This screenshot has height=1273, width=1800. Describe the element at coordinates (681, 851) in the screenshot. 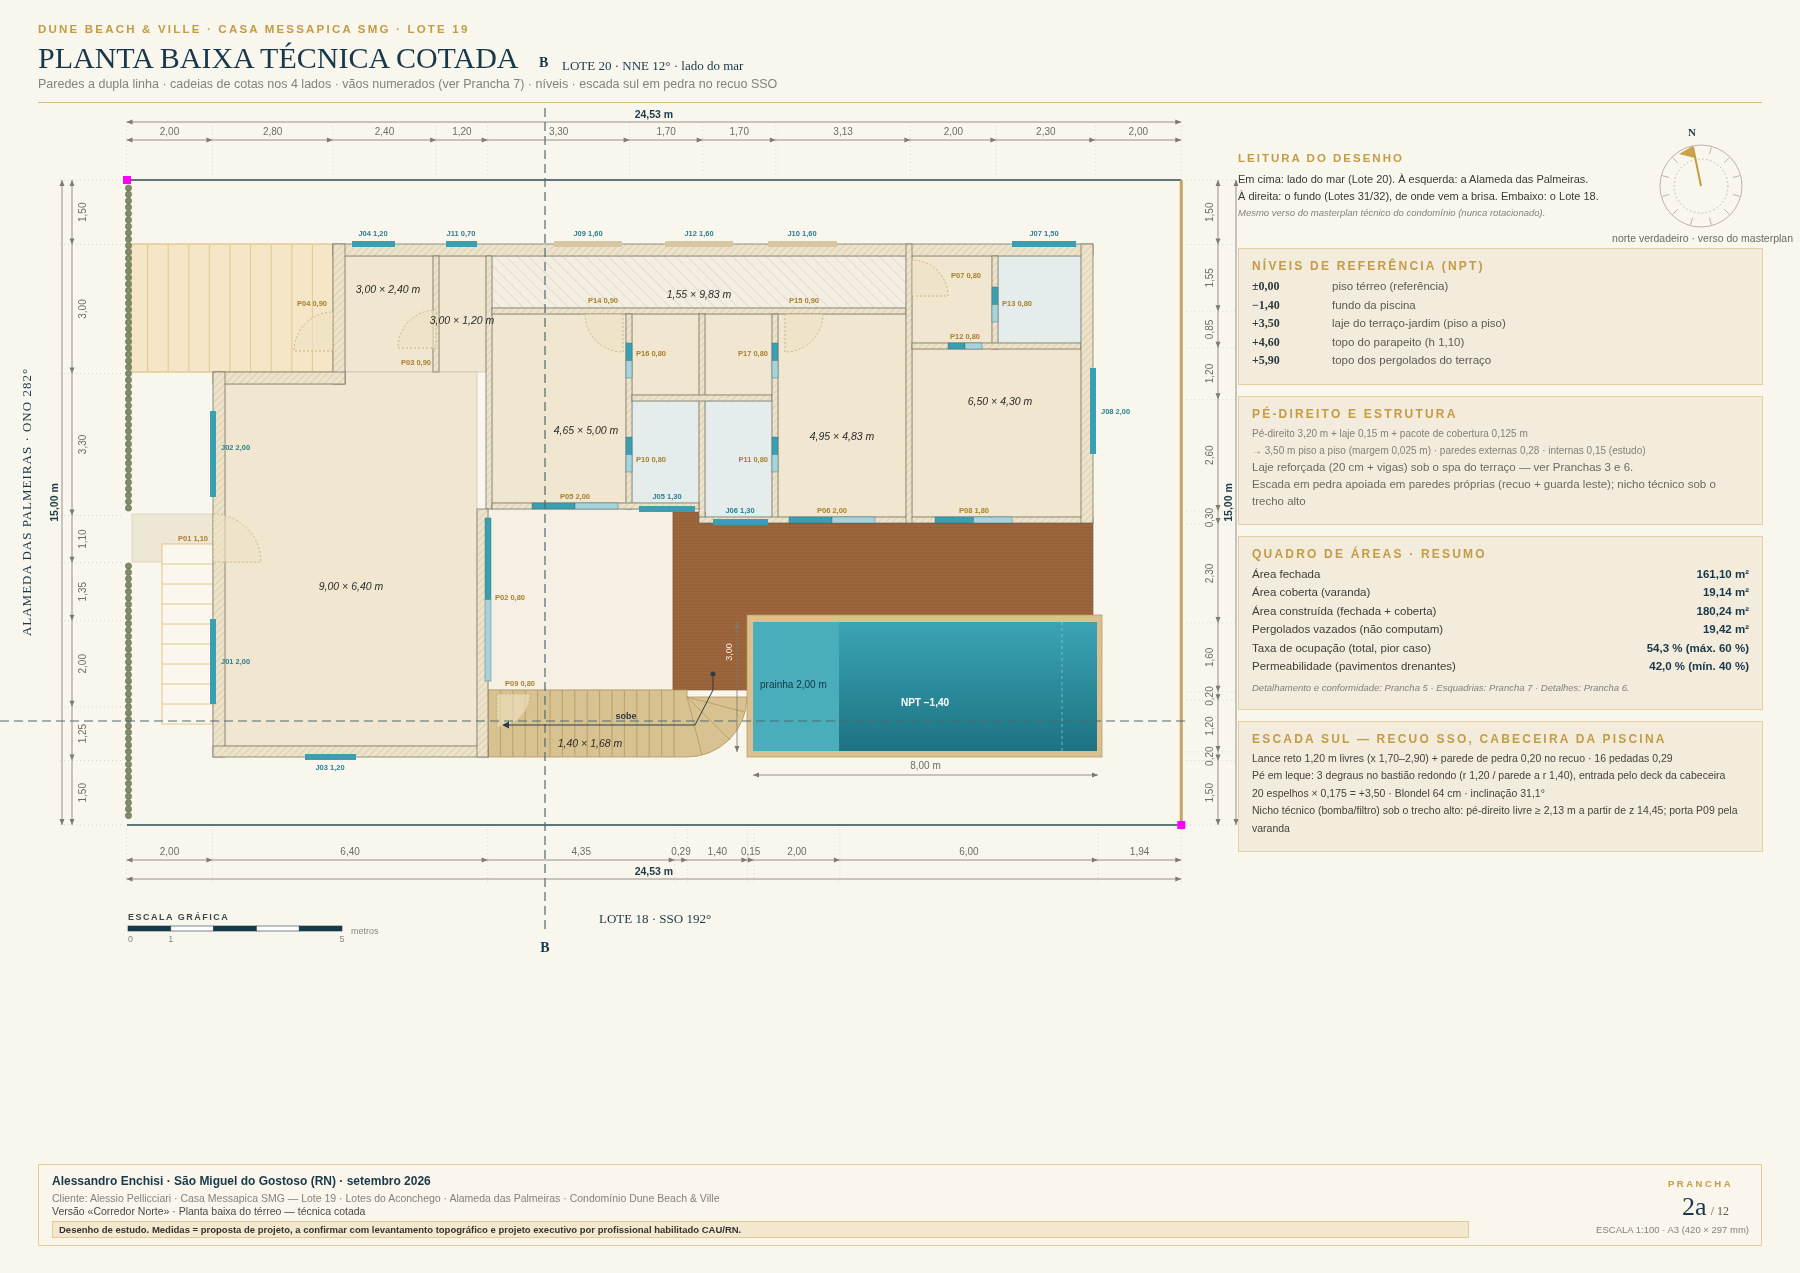

I see `dimension-label: 0,29` at that location.